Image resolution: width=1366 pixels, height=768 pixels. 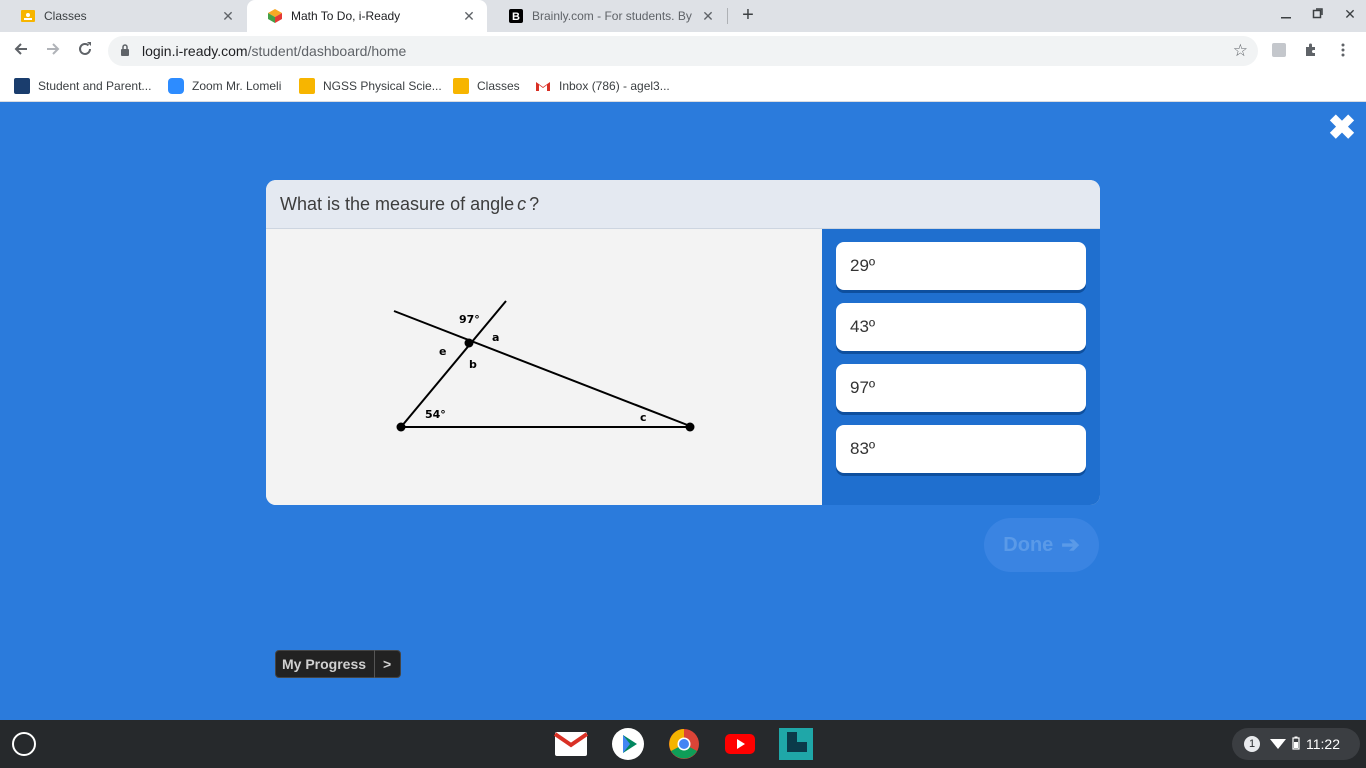 I want to click on my-progress-button: My Progress >, so click(x=338, y=664).